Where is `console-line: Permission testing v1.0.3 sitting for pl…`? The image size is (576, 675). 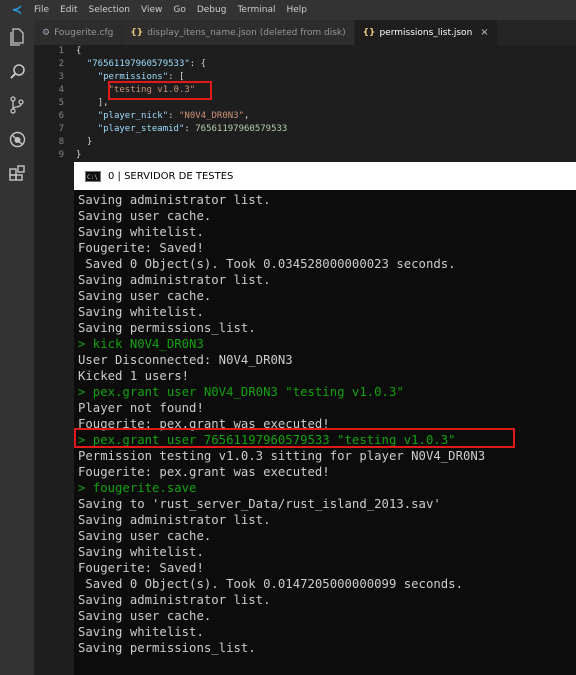
console-line: Permission testing v1.0.3 sitting for pl… is located at coordinates (282, 456).